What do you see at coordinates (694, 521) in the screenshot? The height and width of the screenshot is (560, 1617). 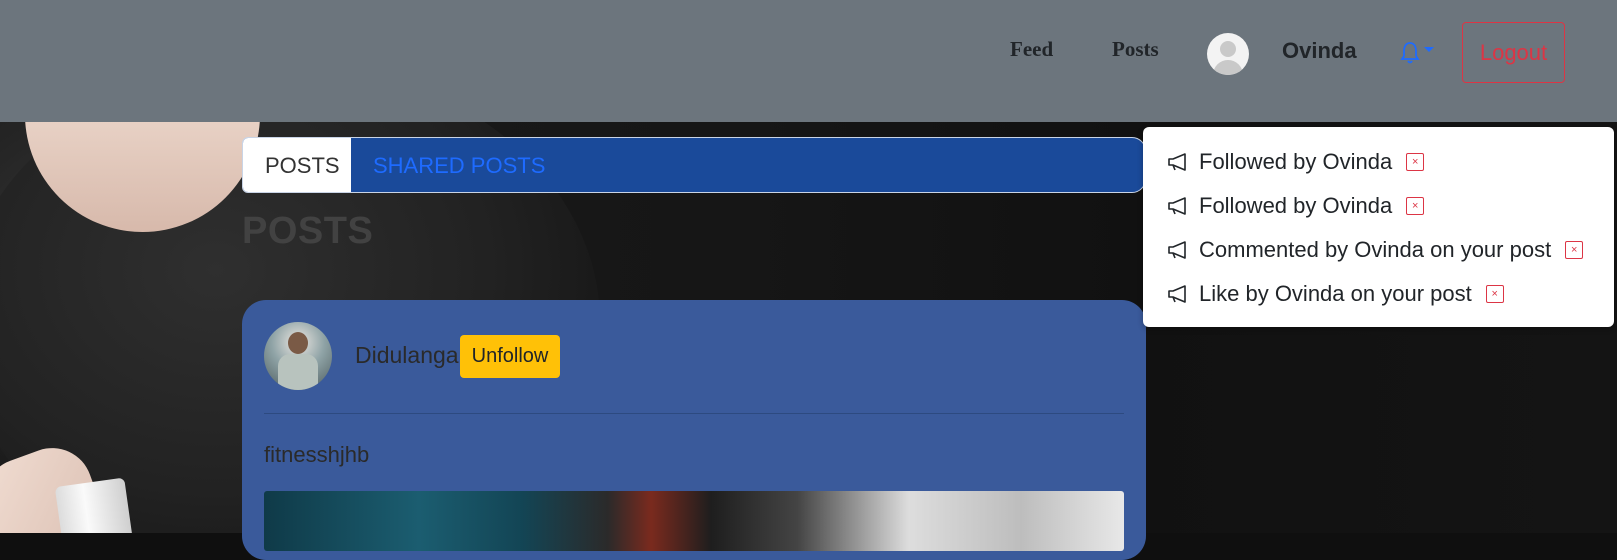 I see `post-image` at bounding box center [694, 521].